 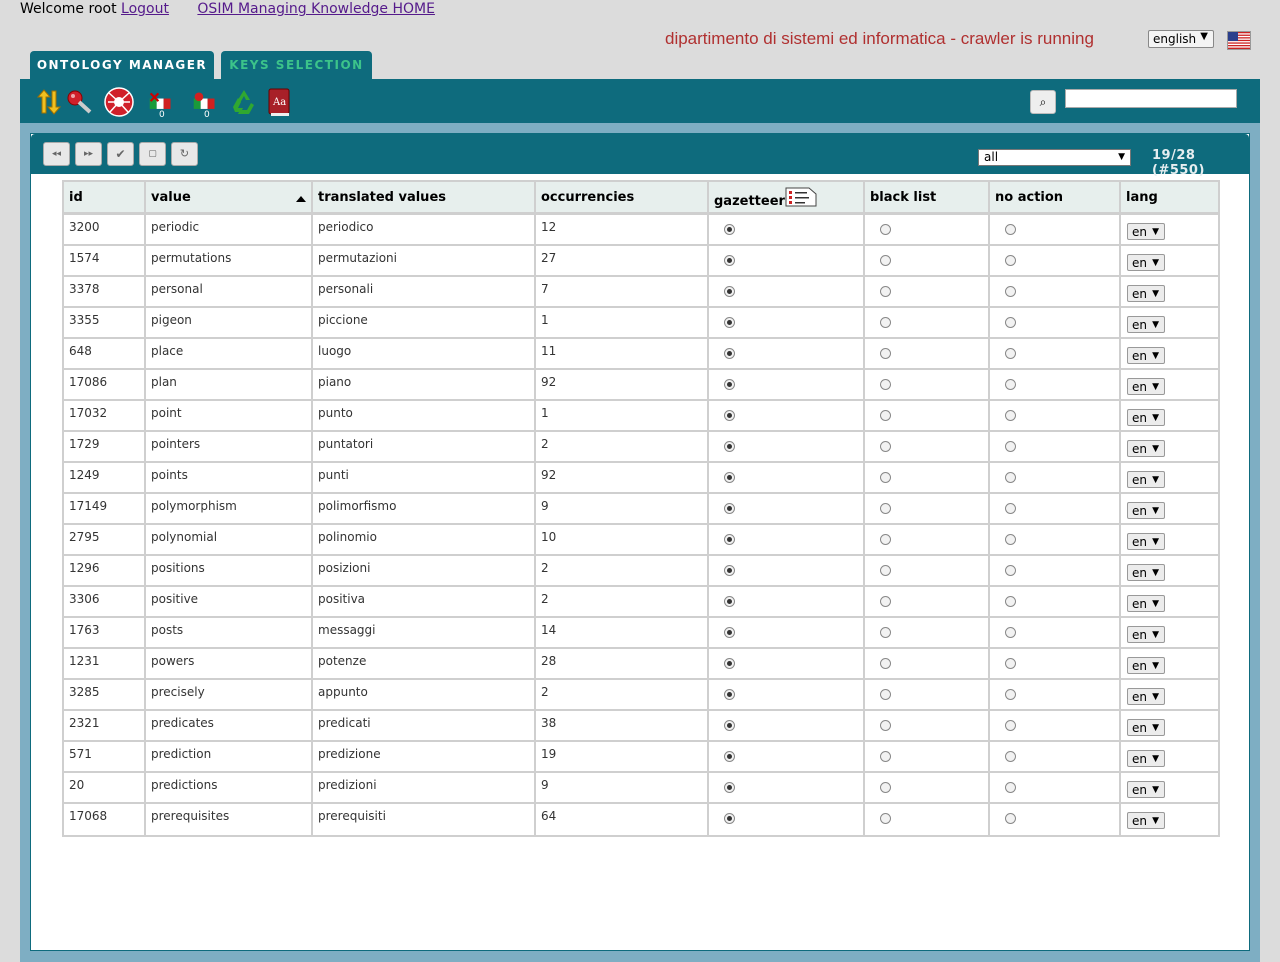 I want to click on col-id: id, so click(x=105, y=198).